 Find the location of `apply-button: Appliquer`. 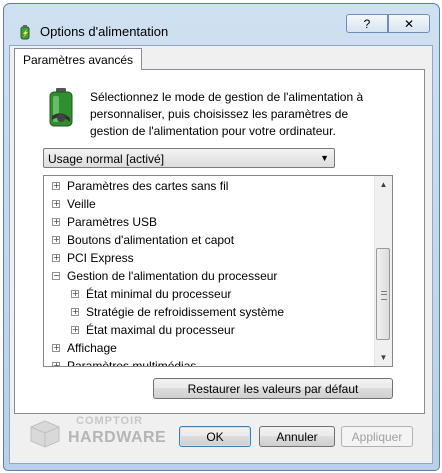

apply-button: Appliquer is located at coordinates (377, 436).